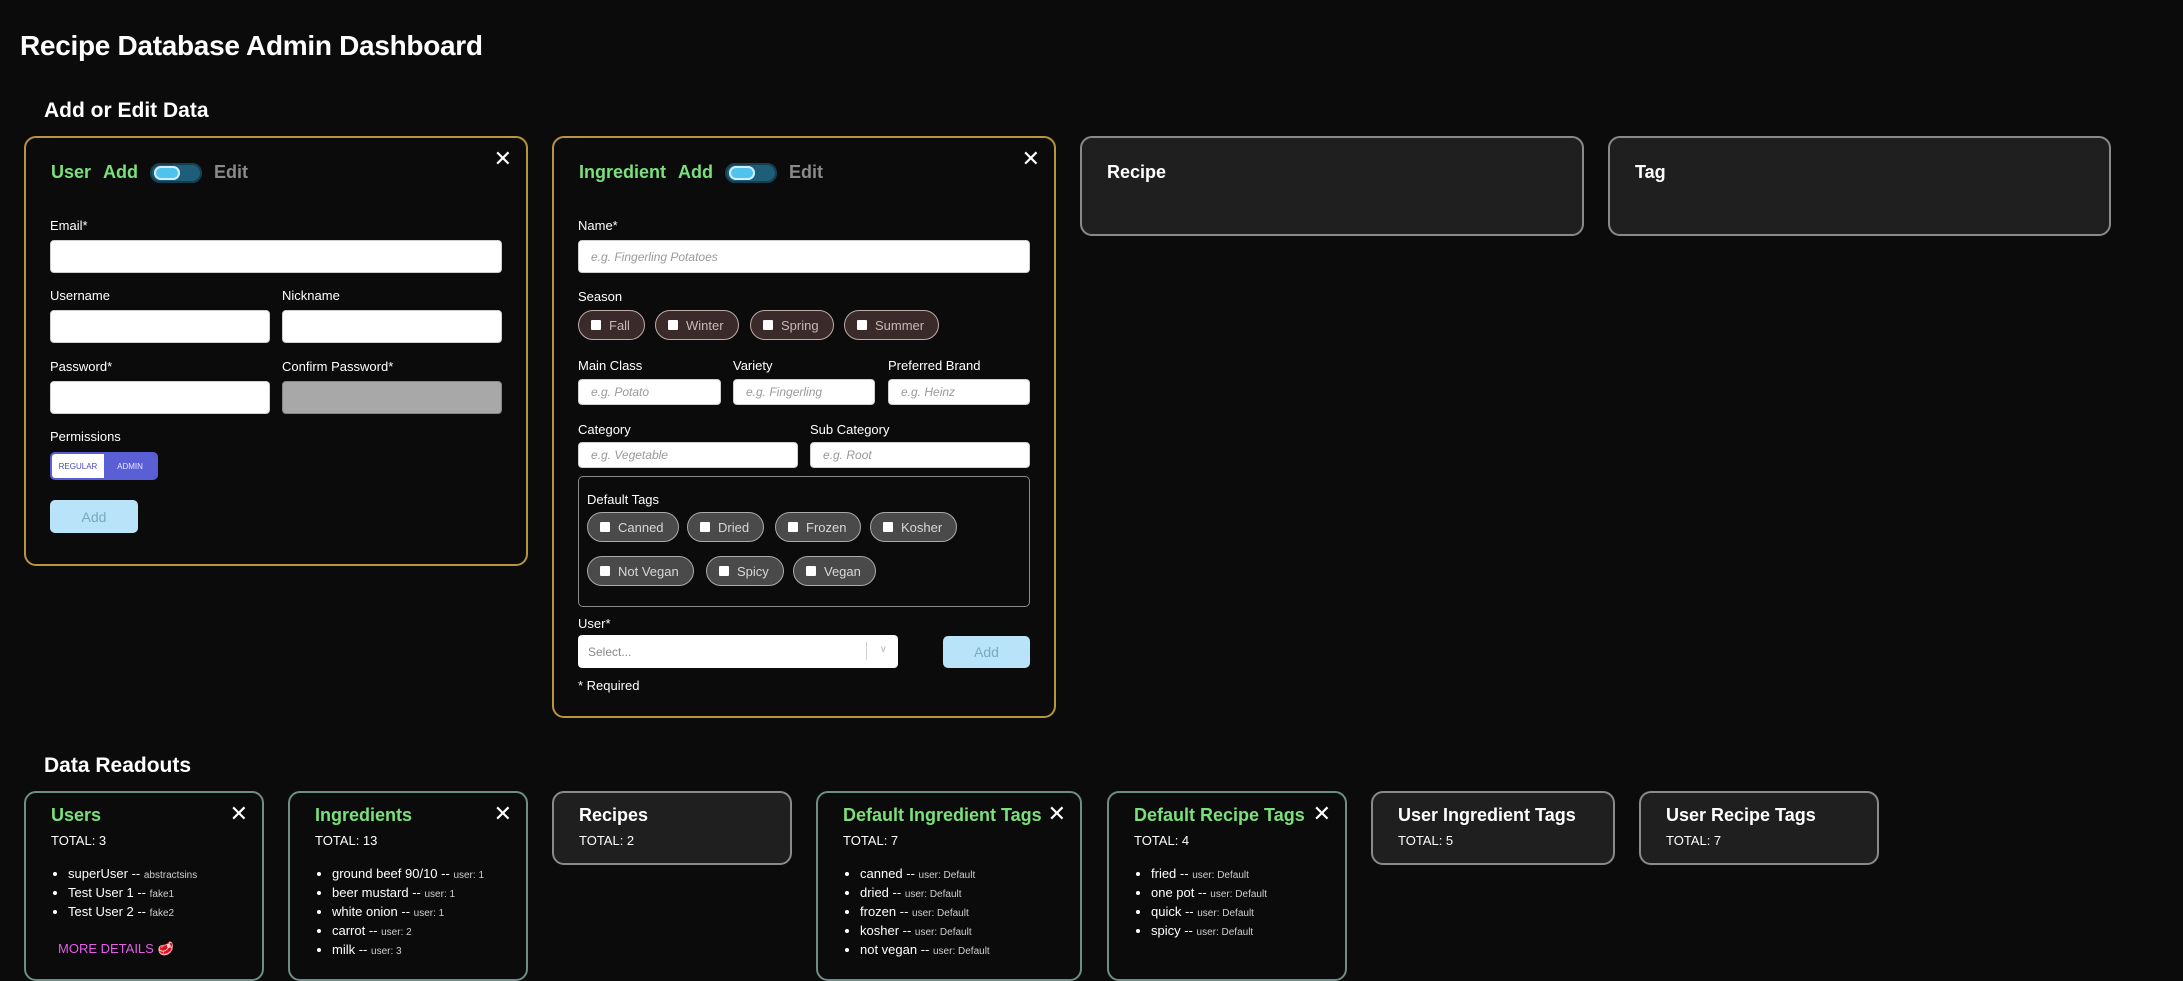 The height and width of the screenshot is (981, 2183). I want to click on user-ingredient-tags-card: User Ingredient Tags TOTAL: 5, so click(1493, 828).